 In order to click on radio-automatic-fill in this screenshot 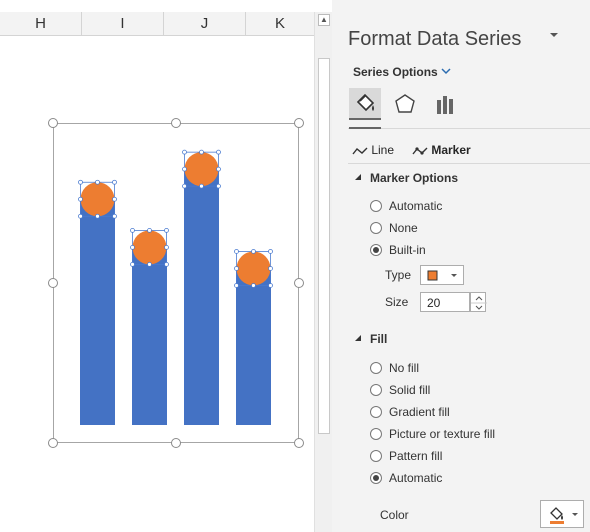, I will do `click(376, 478)`.